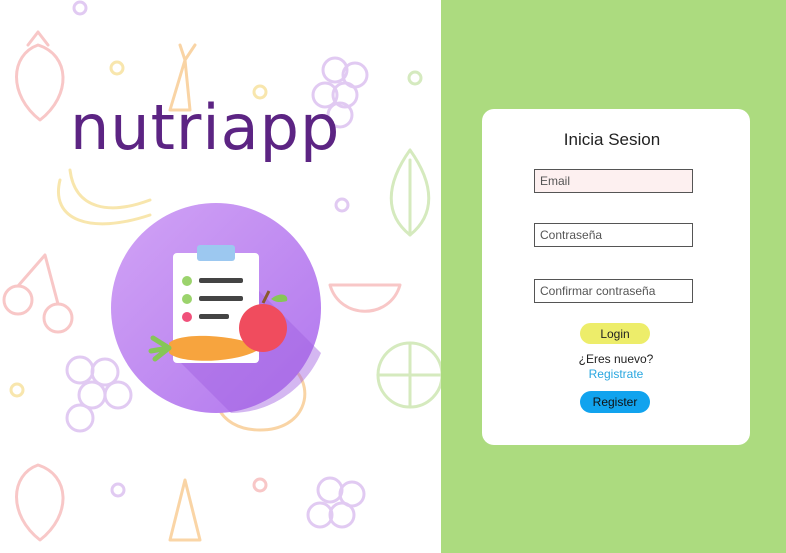  Describe the element at coordinates (205, 127) in the screenshot. I see `brand-logo-text: nutriapp` at that location.